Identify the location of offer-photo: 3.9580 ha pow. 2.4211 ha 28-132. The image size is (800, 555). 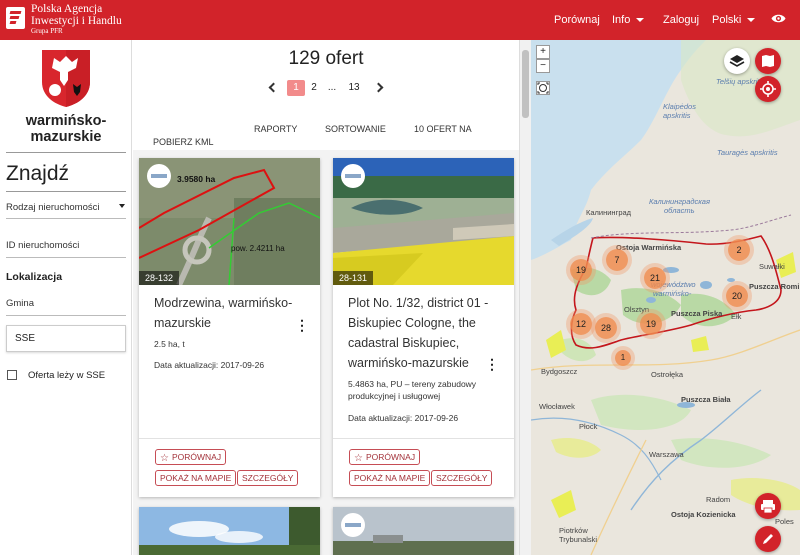
(229, 221).